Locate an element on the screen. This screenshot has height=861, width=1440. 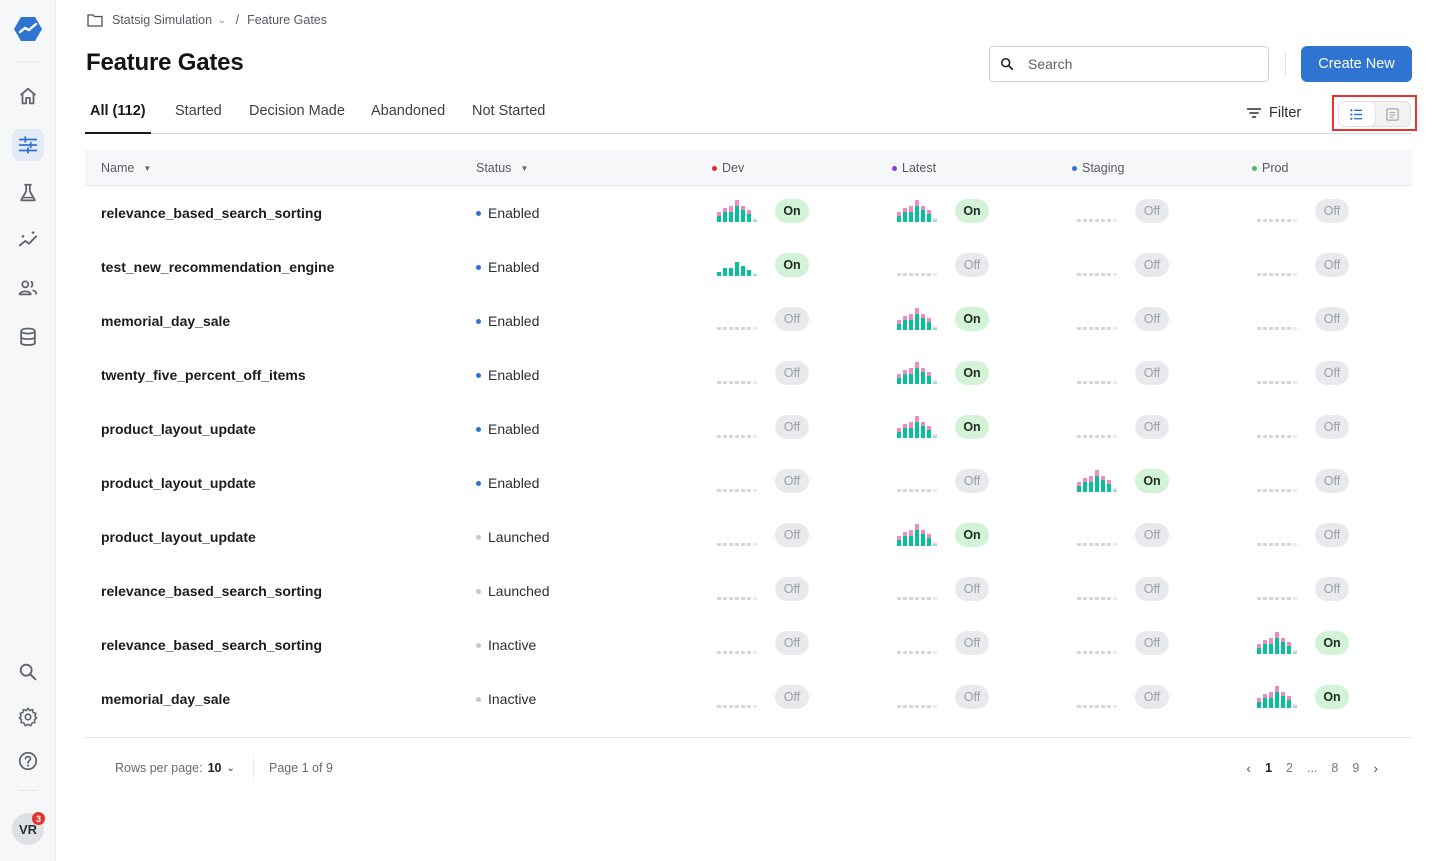
next-page-icon: › is located at coordinates (1375, 768).